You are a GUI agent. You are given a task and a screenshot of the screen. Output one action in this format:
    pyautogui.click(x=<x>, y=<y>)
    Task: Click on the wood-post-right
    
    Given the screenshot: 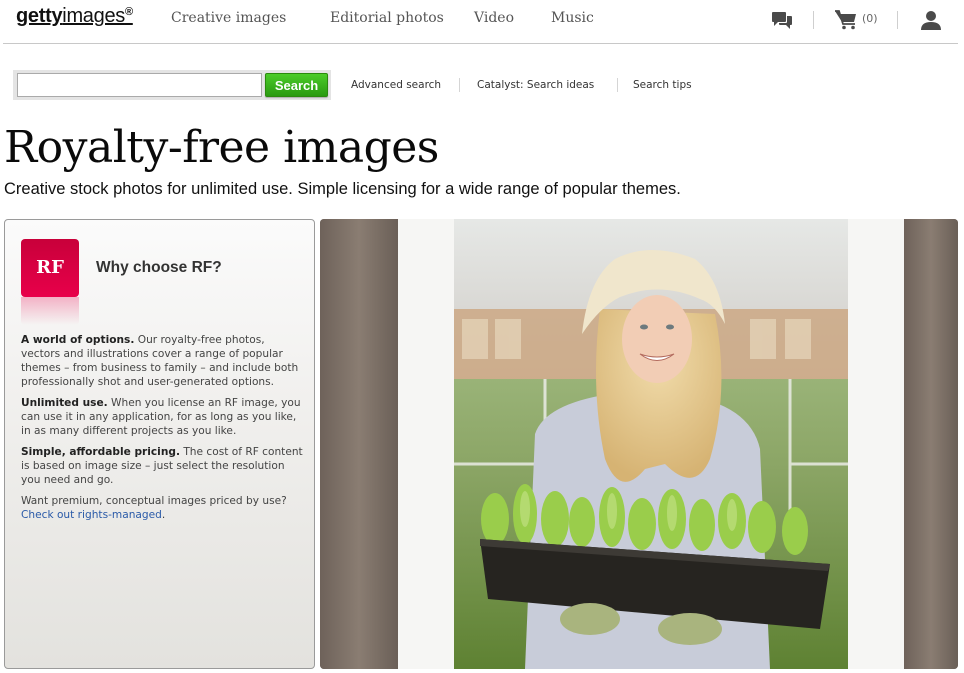 What is the action you would take?
    pyautogui.click(x=931, y=444)
    